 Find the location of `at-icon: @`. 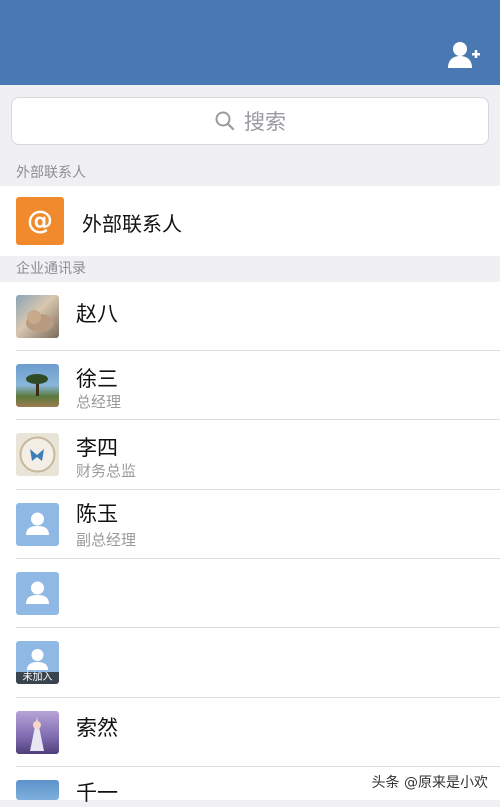

at-icon: @ is located at coordinates (40, 221).